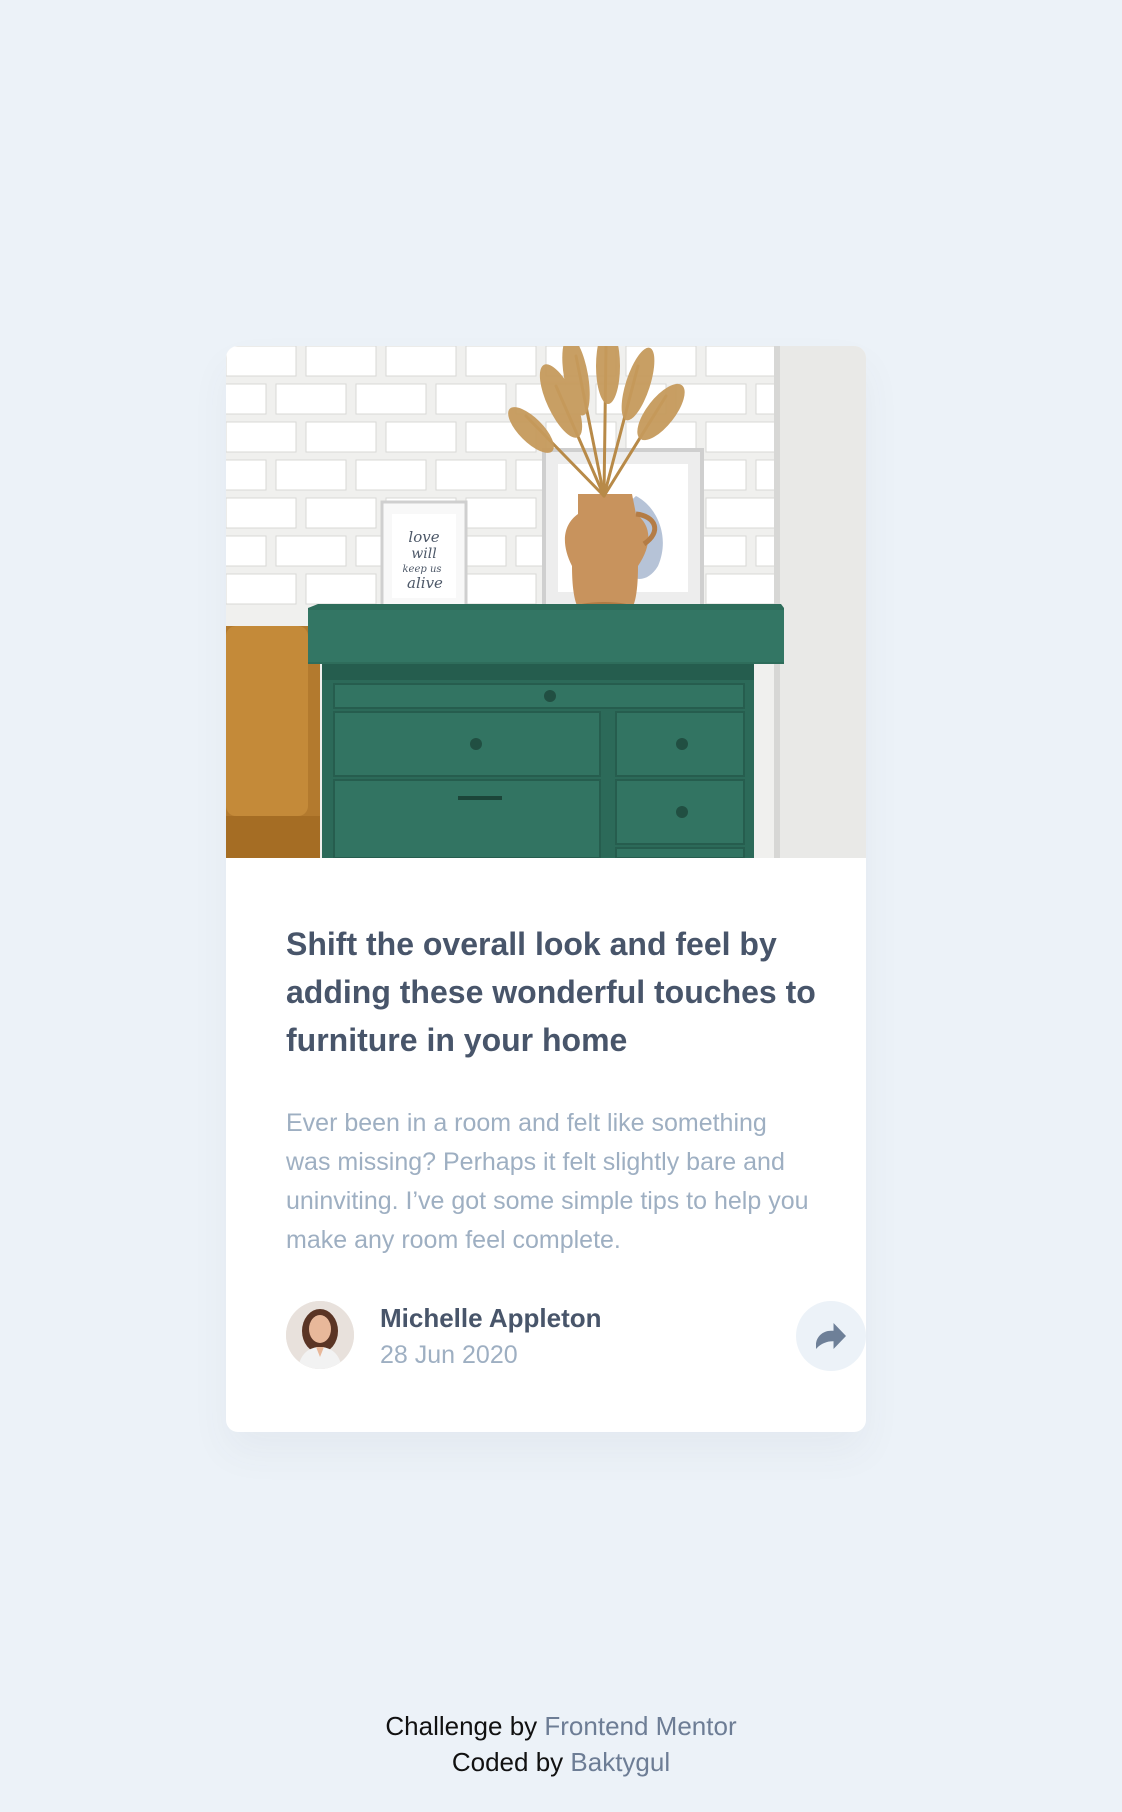  What do you see at coordinates (576, 1336) in the screenshot?
I see `author-row: Michelle Appleton 28 Jun 2020` at bounding box center [576, 1336].